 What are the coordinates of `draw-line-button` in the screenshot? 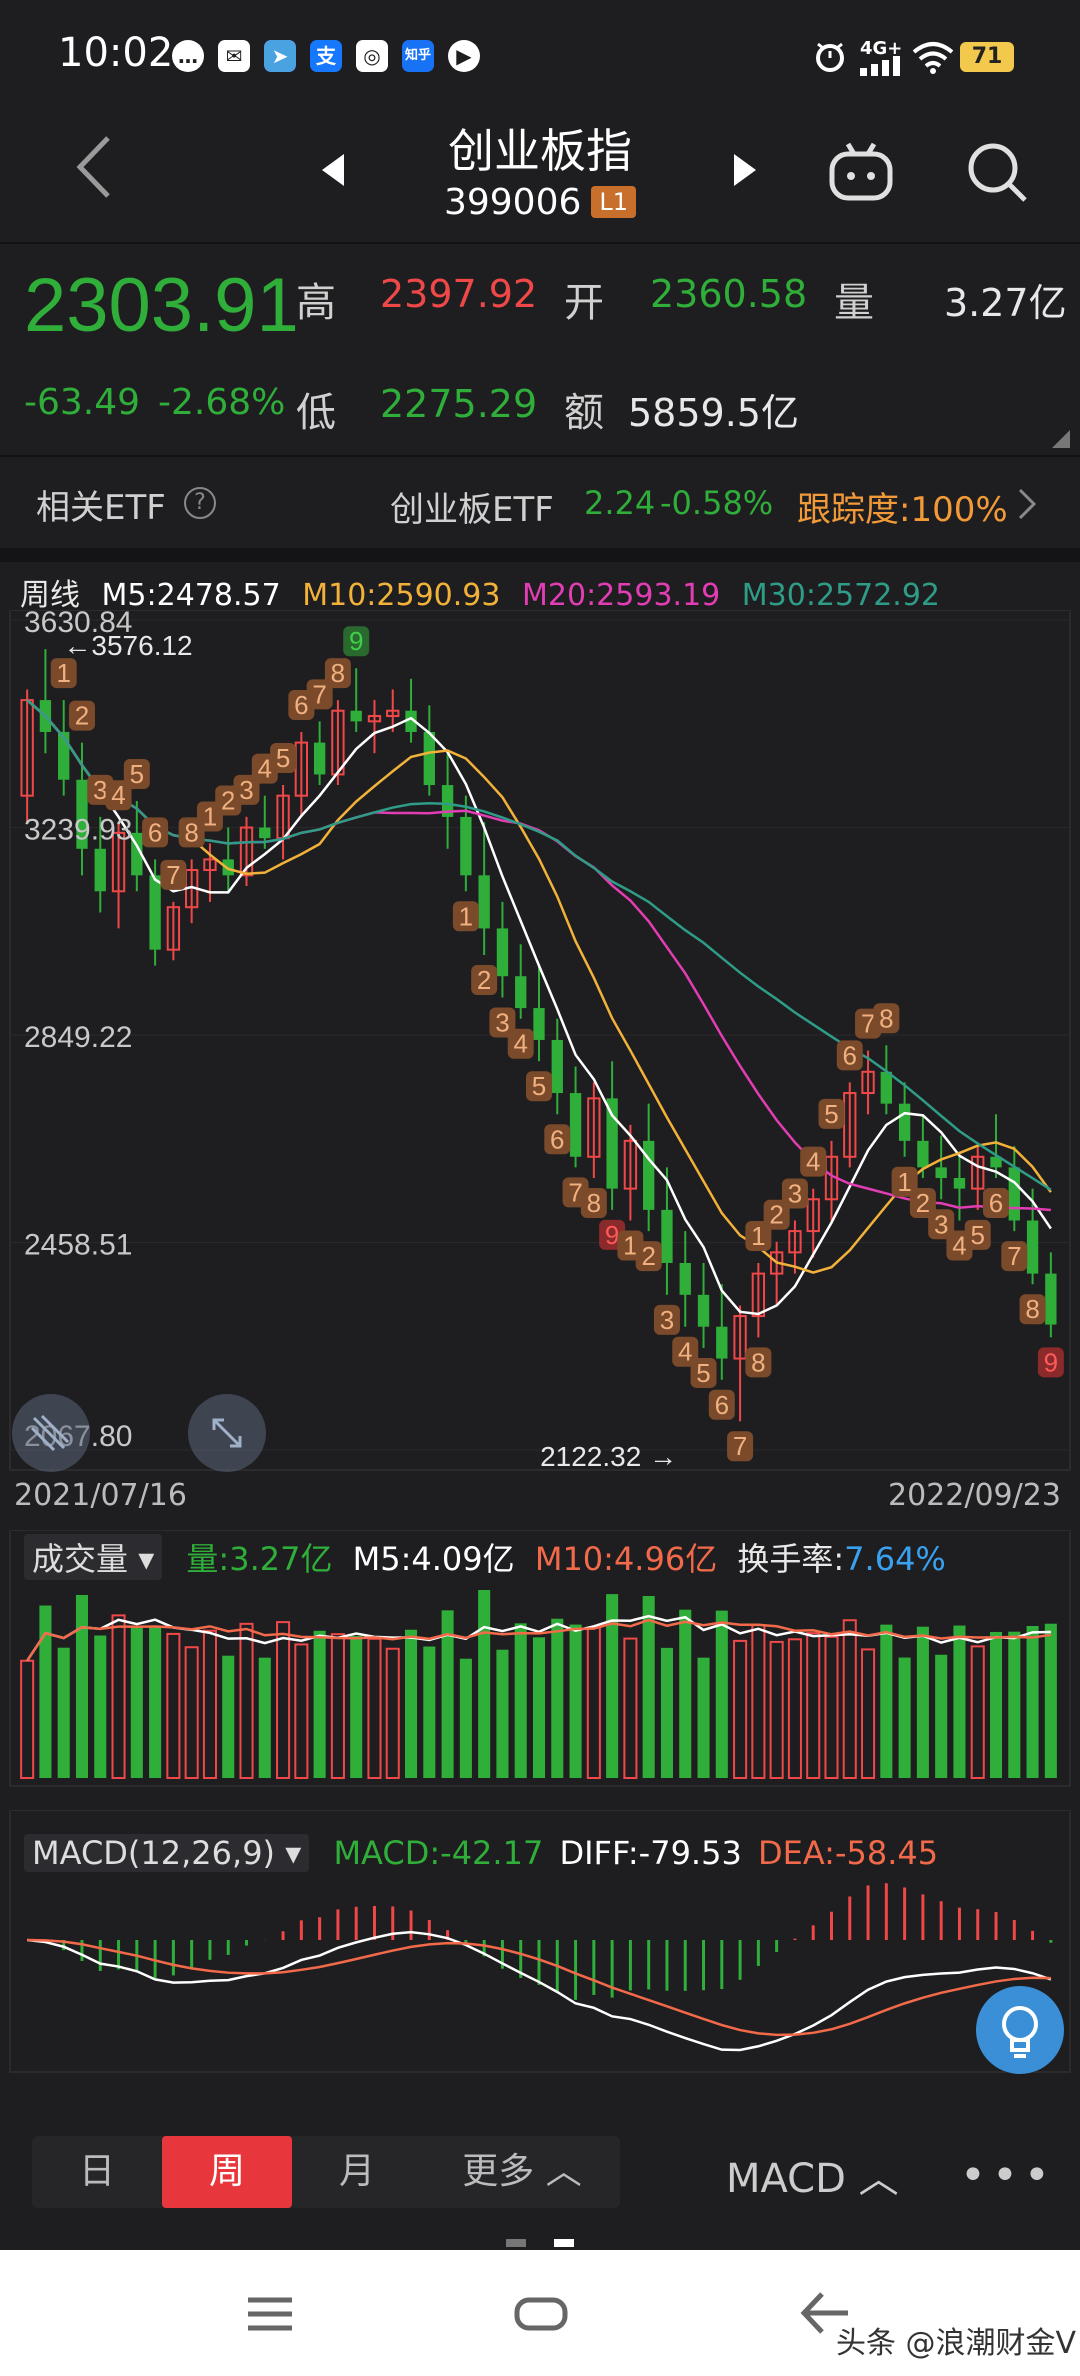 It's located at (51, 1433).